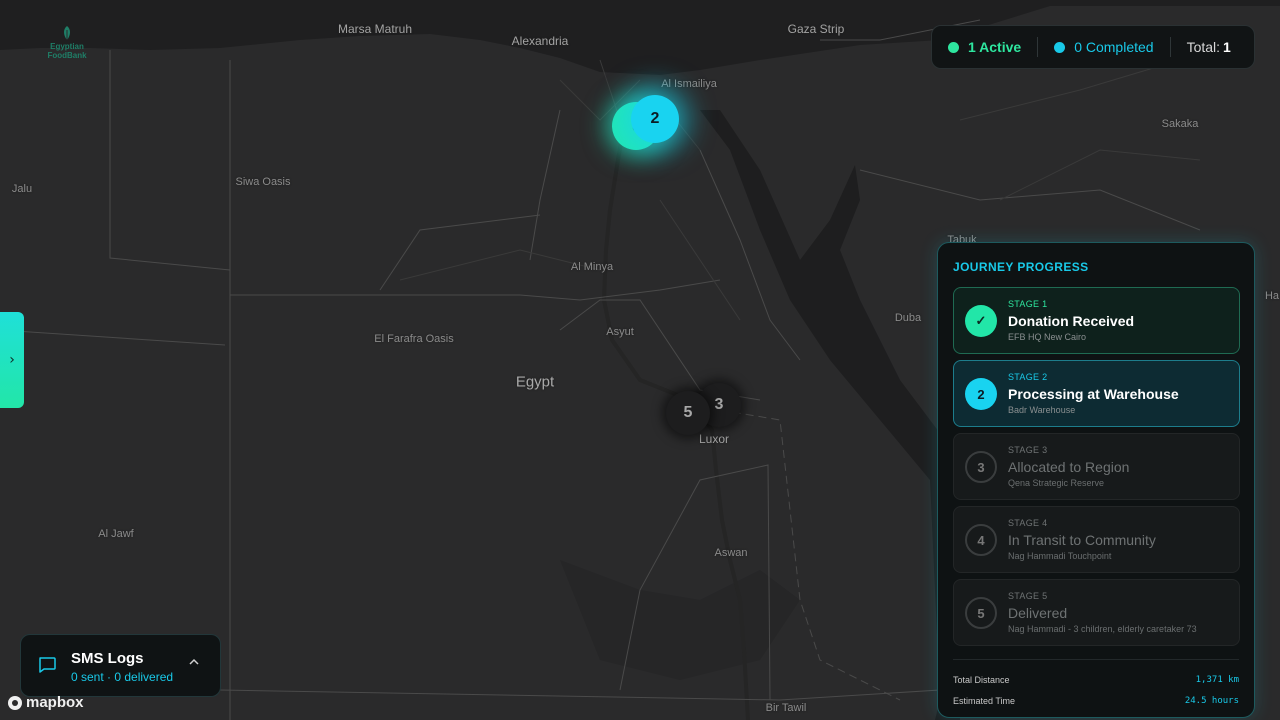 The image size is (1280, 720). Describe the element at coordinates (107, 658) in the screenshot. I see `sms-title: SMS Logs` at that location.